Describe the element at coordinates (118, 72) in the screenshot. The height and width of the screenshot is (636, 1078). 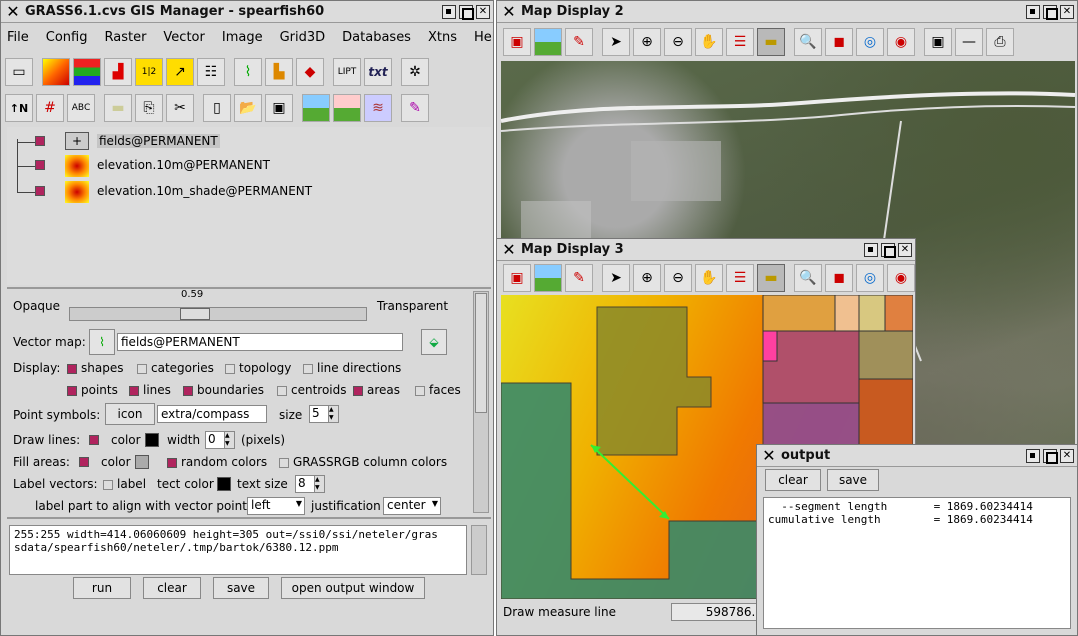
I see `histogram-icon: ▟` at that location.